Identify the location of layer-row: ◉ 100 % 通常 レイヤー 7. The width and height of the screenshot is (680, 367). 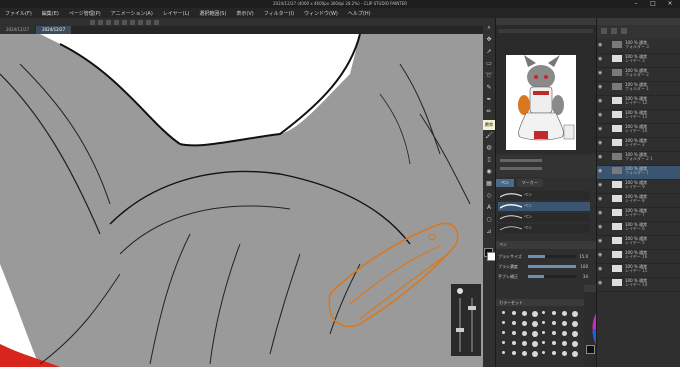
(638, 215).